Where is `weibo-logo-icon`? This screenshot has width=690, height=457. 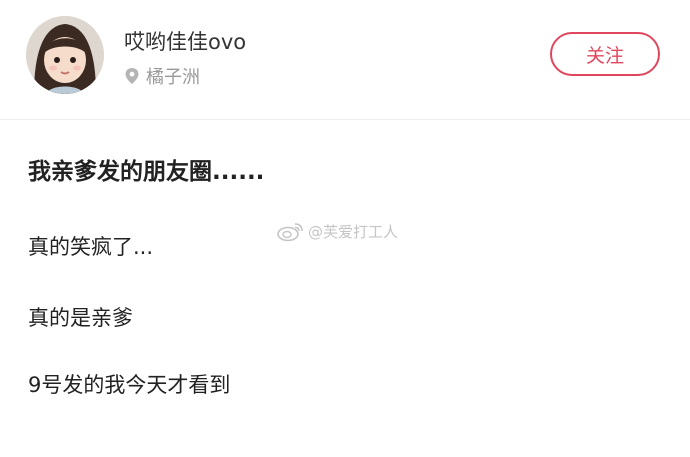 weibo-logo-icon is located at coordinates (291, 231).